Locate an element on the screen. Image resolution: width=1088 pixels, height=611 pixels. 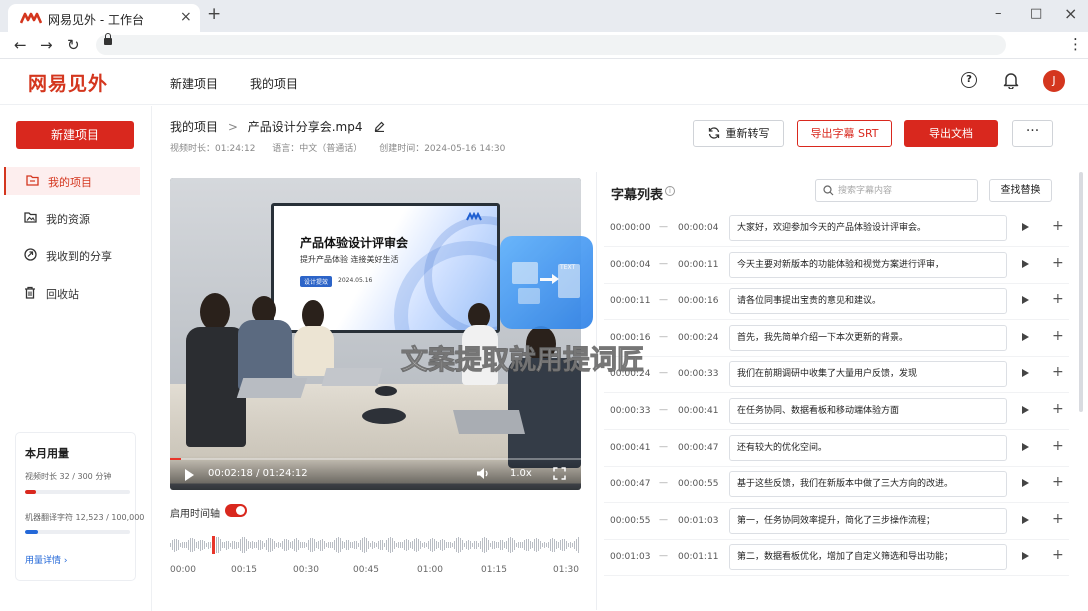
window-close-button: × is located at coordinates (1070, 13).